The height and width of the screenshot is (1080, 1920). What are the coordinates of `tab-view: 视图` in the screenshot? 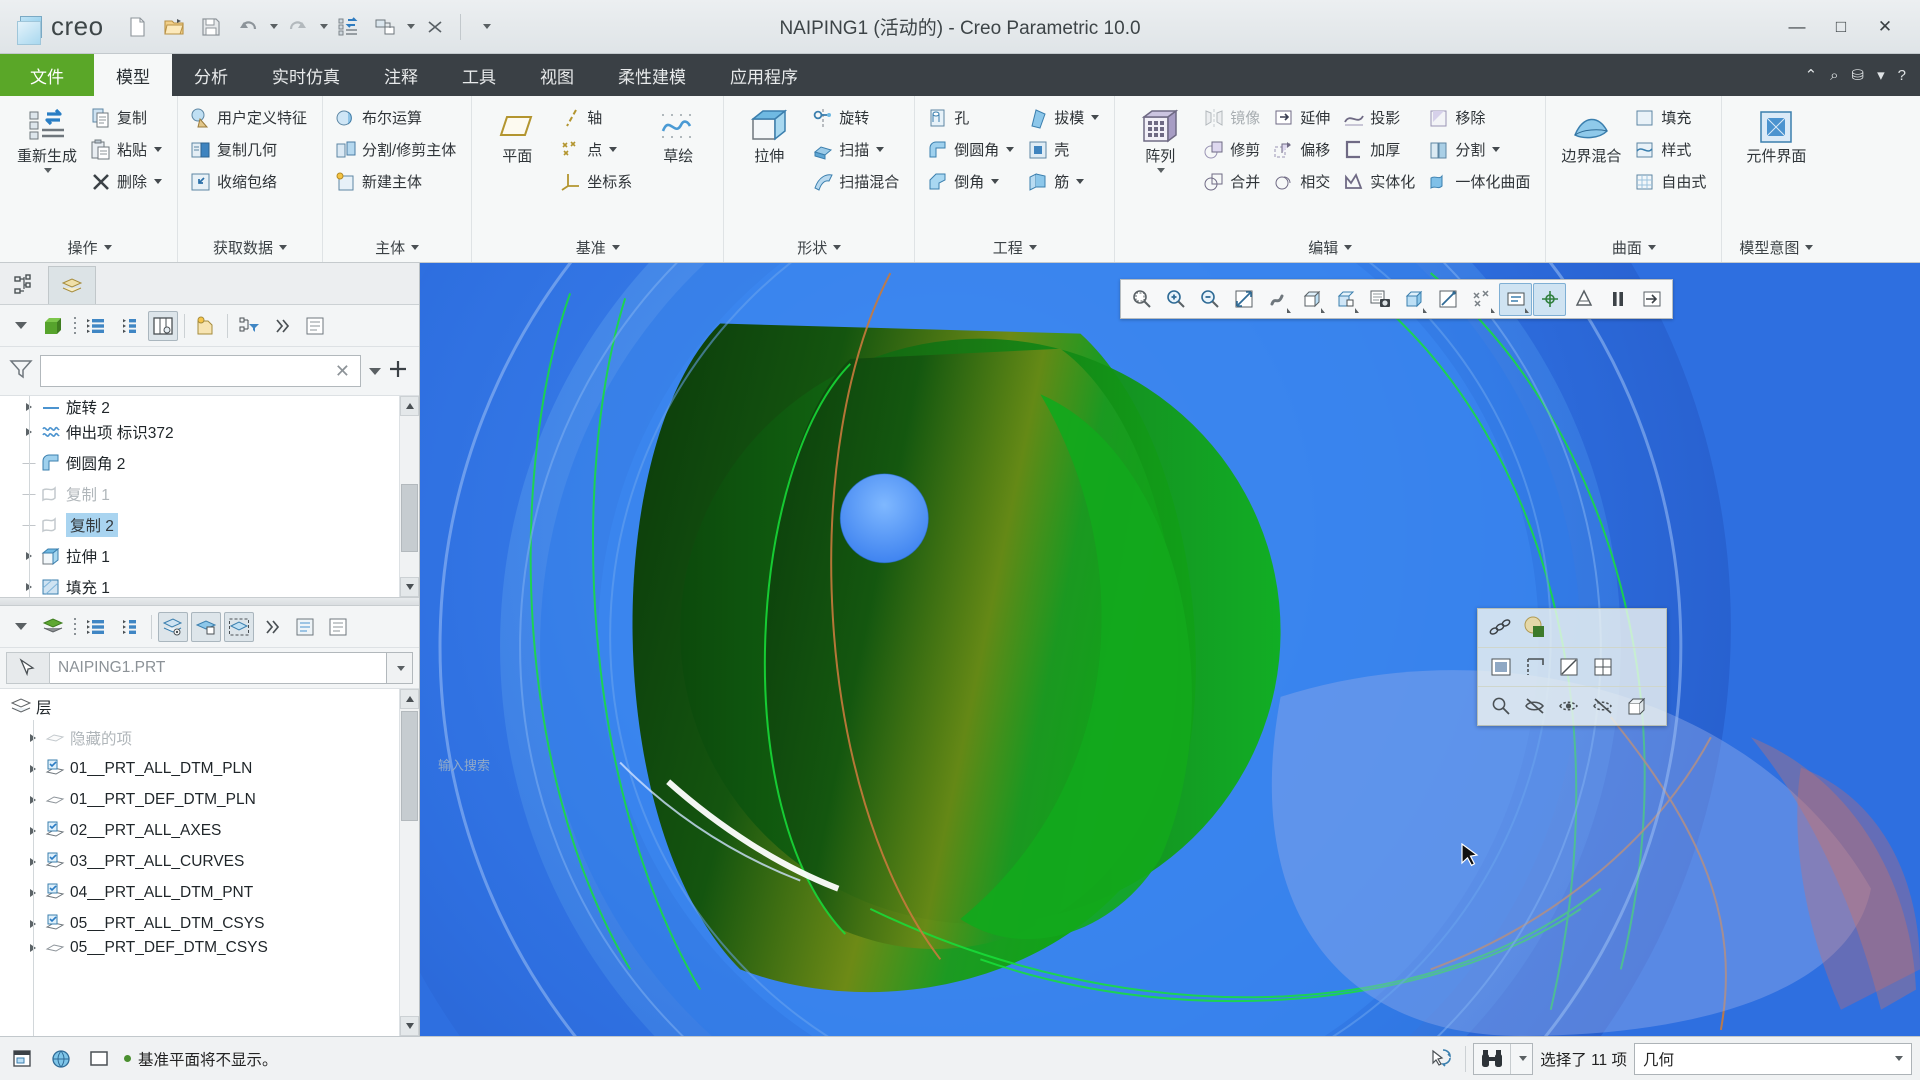 It's located at (557, 75).